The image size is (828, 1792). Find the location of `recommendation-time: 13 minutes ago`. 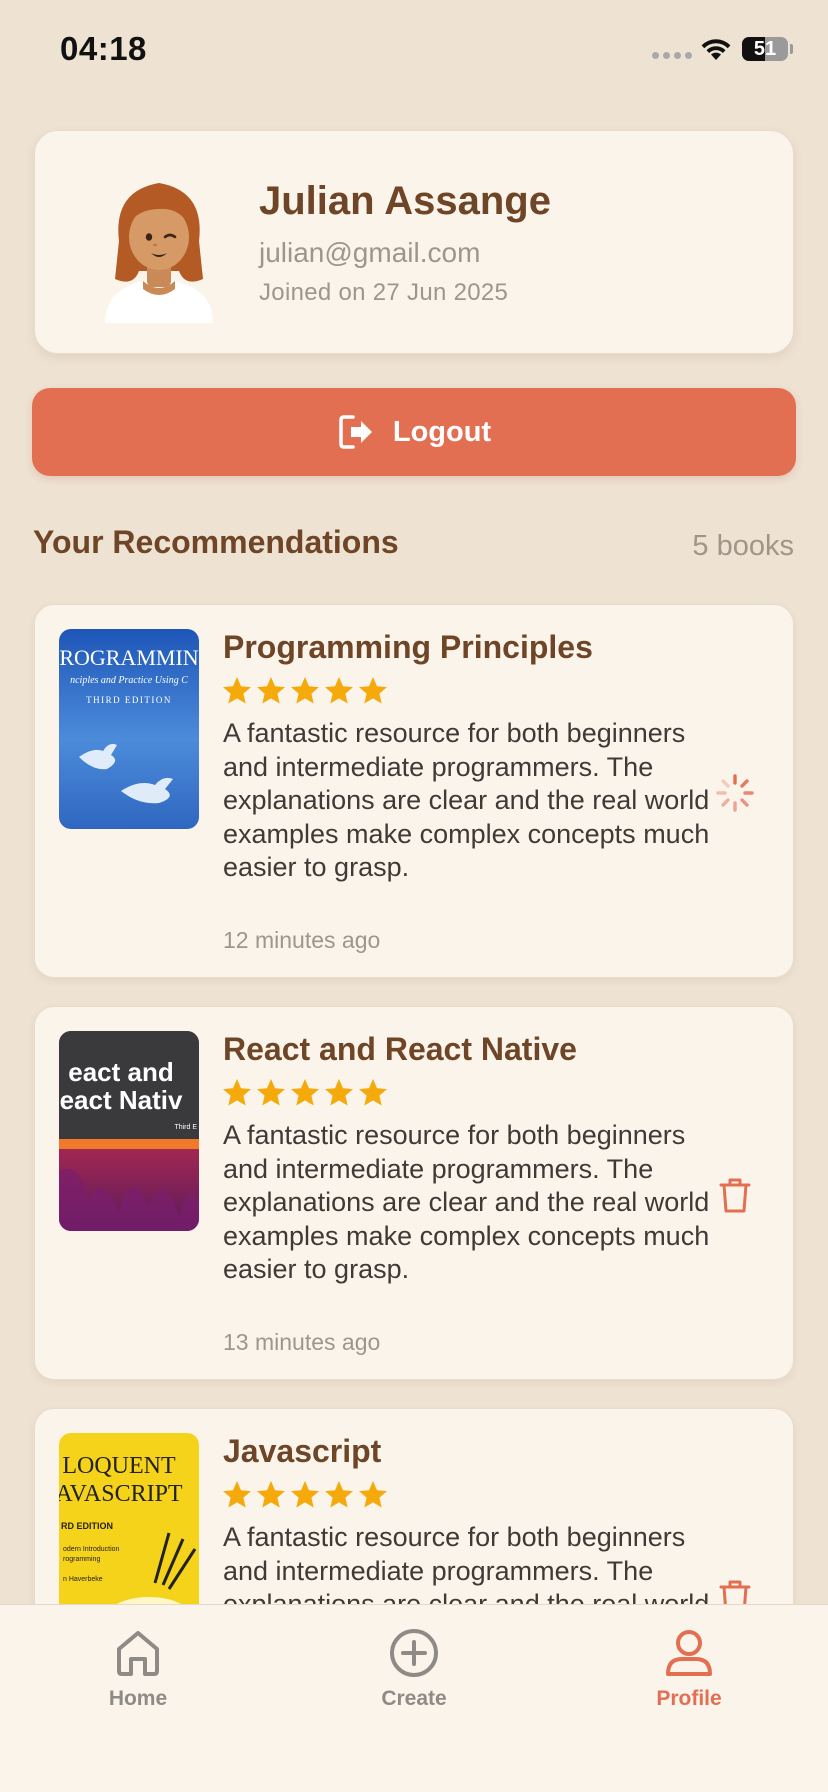

recommendation-time: 13 minutes ago is located at coordinates (302, 1342).